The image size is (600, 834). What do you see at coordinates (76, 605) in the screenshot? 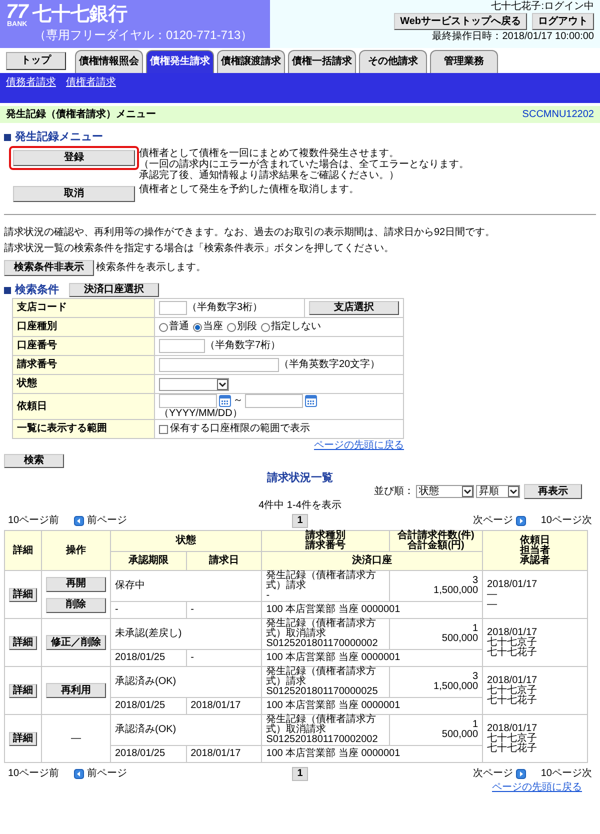
I see `action-button: 削除` at bounding box center [76, 605].